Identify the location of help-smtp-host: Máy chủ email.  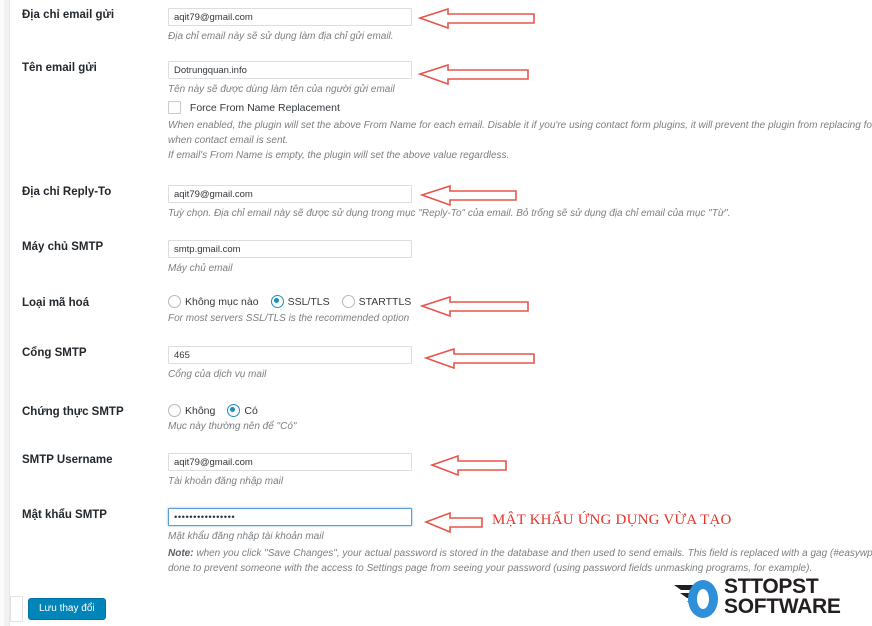
(200, 268).